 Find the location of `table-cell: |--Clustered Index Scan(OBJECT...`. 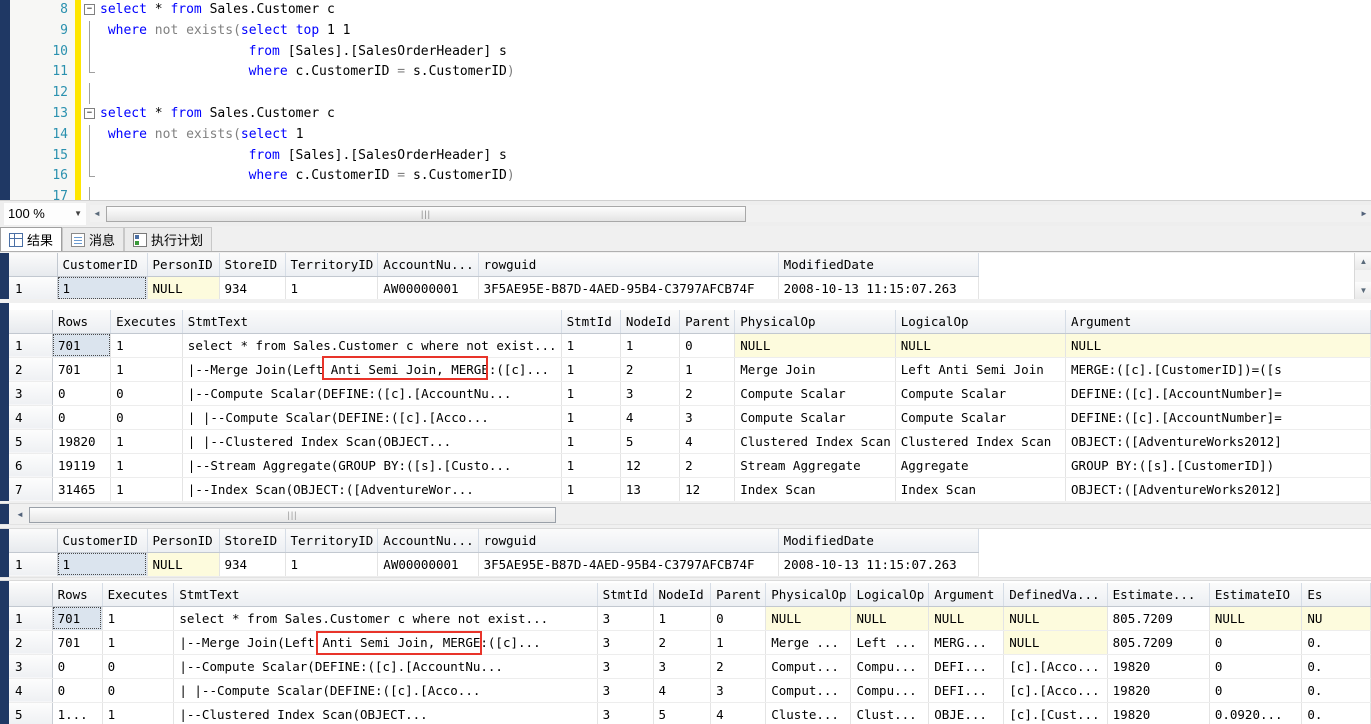

table-cell: |--Clustered Index Scan(OBJECT... is located at coordinates (385, 713).